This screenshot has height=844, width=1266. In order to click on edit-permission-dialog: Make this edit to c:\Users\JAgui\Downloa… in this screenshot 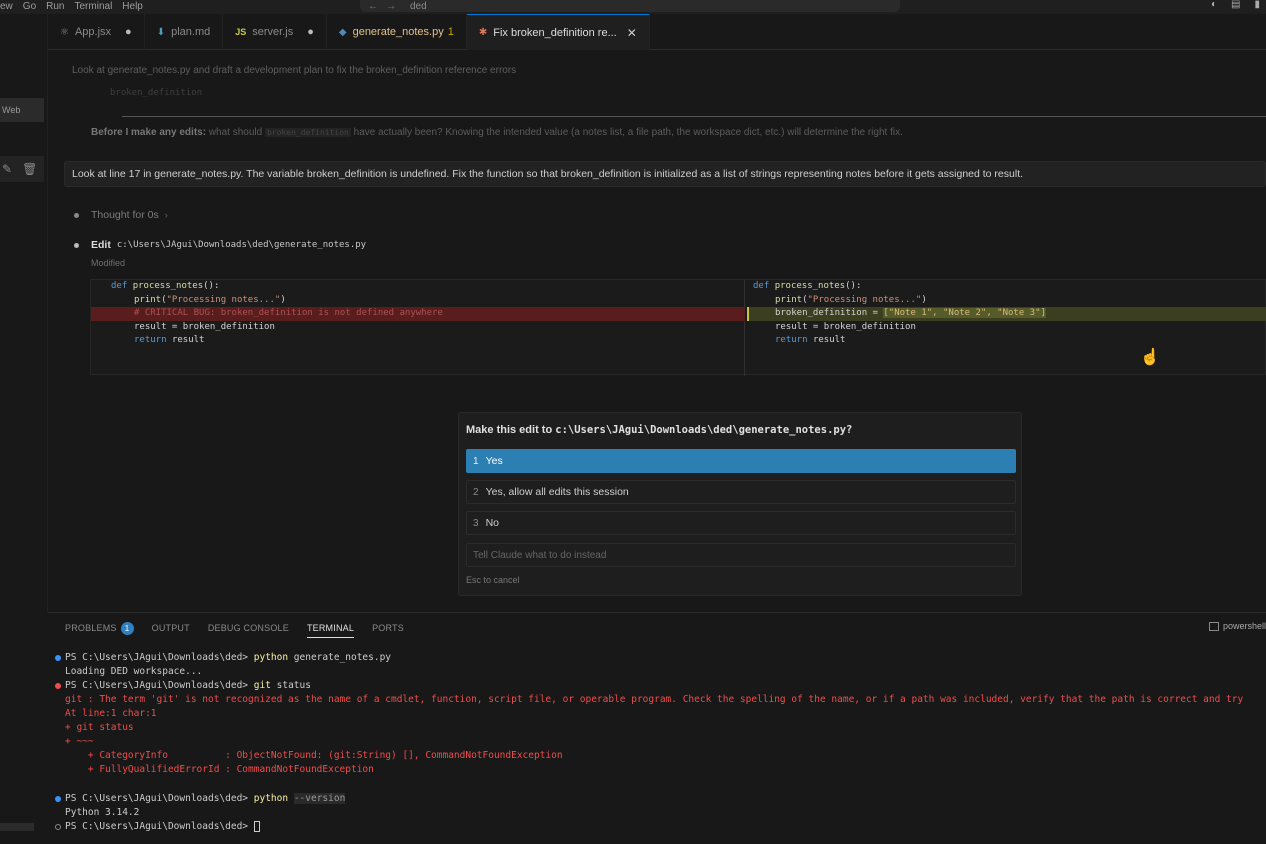, I will do `click(740, 504)`.